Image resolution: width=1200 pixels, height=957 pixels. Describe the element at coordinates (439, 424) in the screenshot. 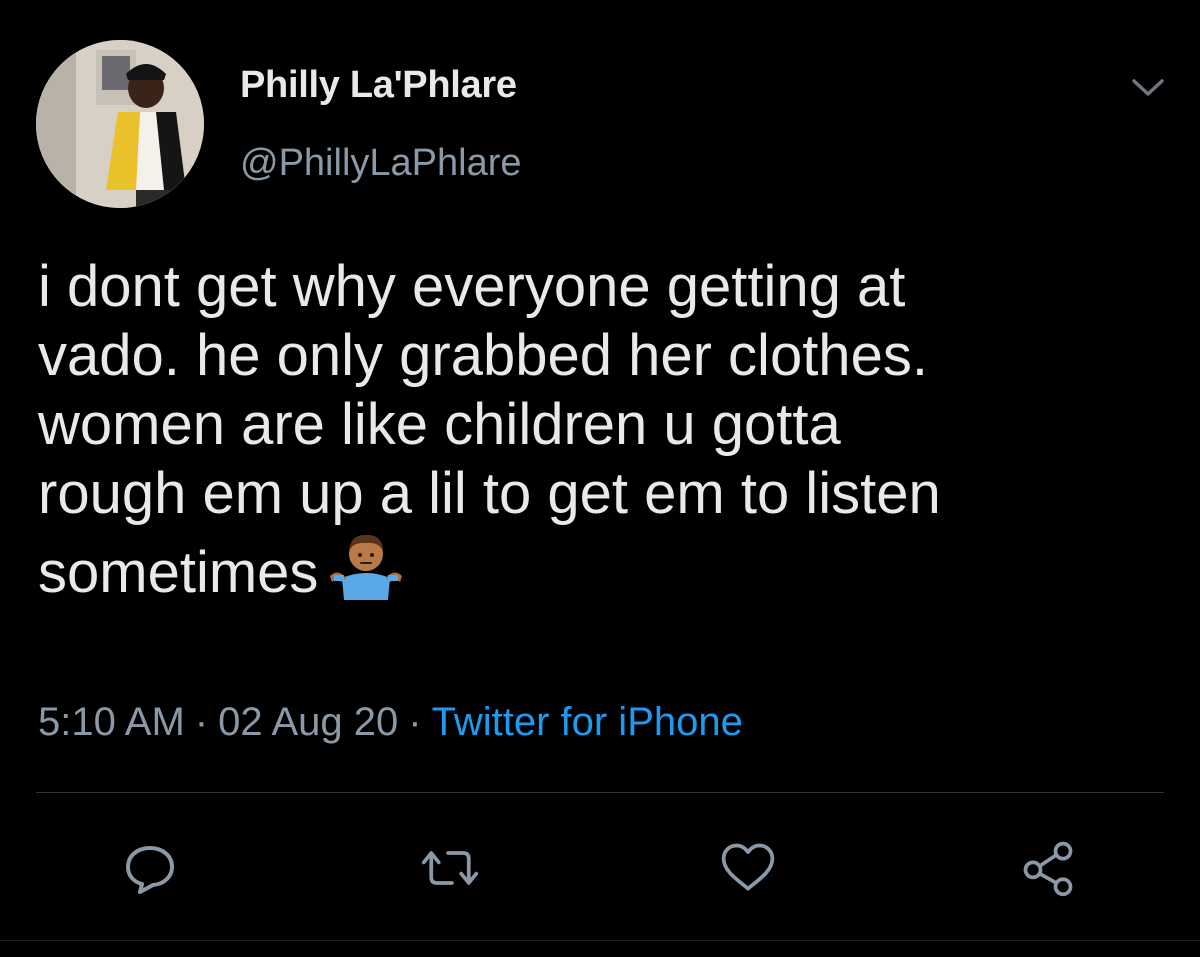

I see `tweet-text-line: women are like children u gotta` at that location.